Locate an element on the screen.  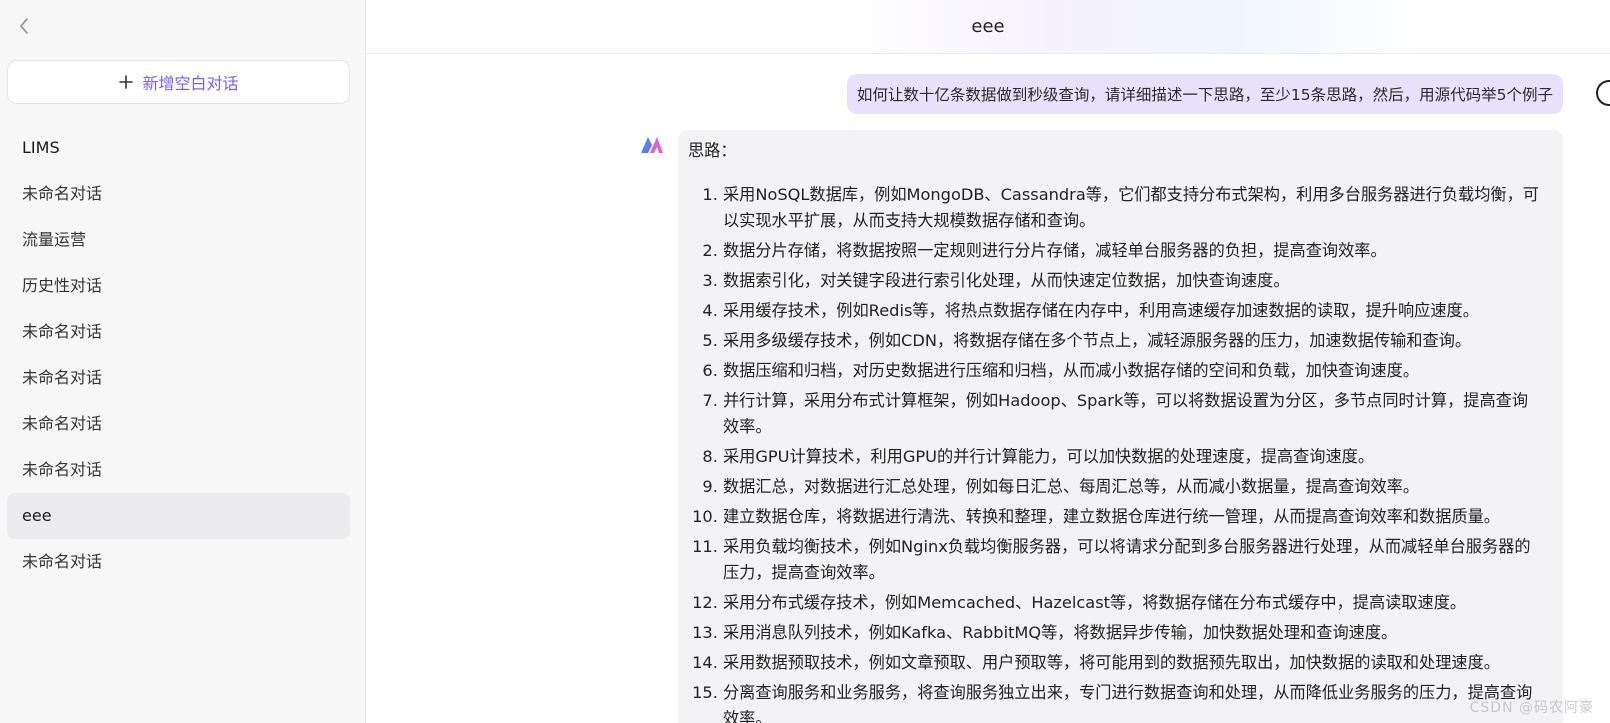
user-avatar is located at coordinates (1603, 93).